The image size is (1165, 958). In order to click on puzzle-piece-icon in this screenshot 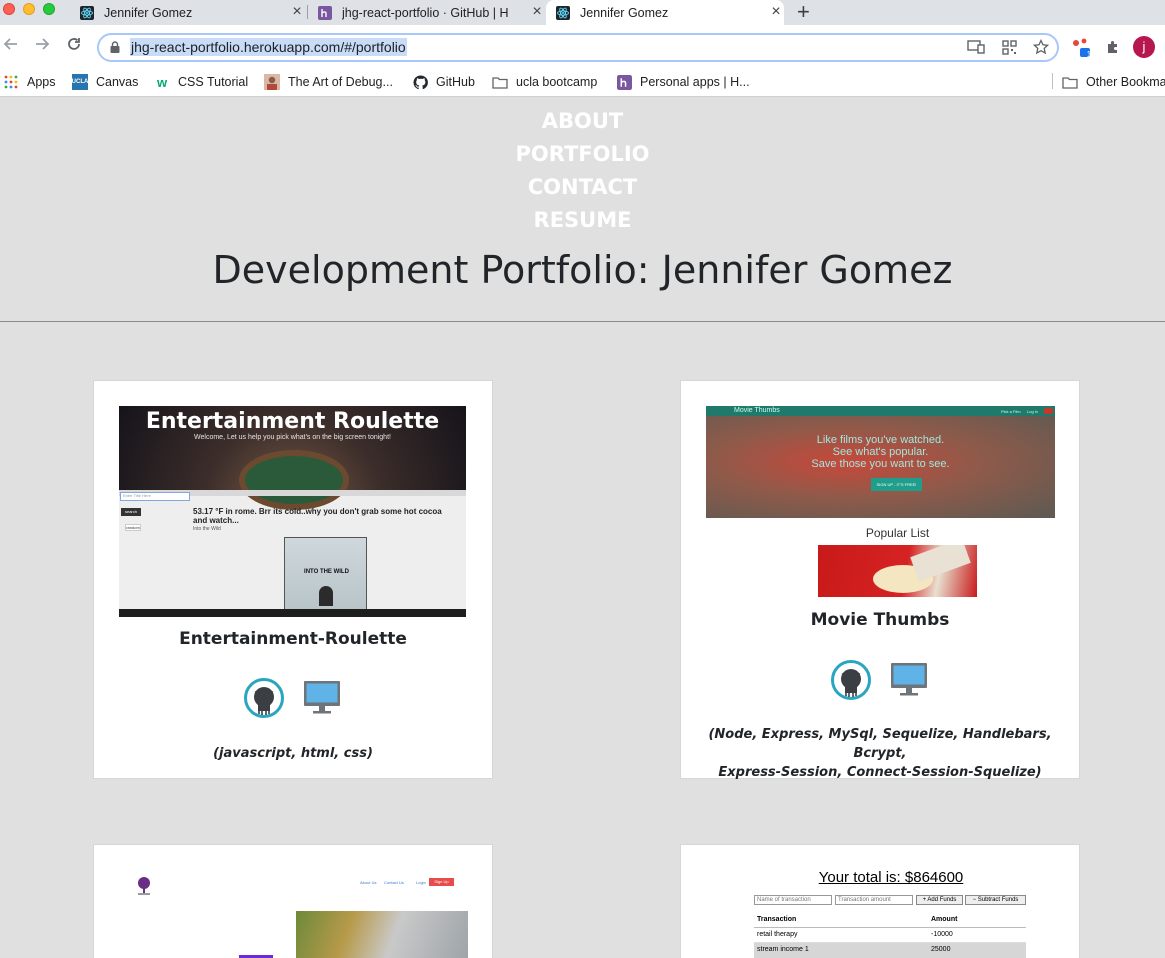, I will do `click(1113, 47)`.